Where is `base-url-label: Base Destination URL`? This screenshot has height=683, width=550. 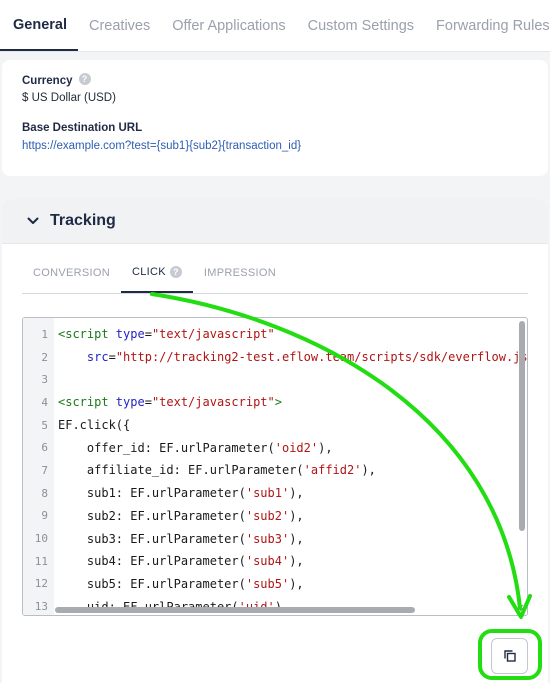 base-url-label: Base Destination URL is located at coordinates (82, 128).